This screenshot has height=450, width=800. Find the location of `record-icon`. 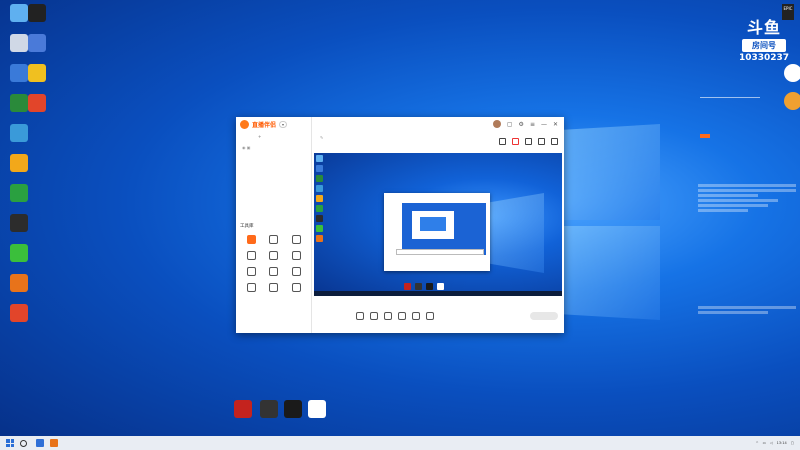

record-icon is located at coordinates (515, 141).